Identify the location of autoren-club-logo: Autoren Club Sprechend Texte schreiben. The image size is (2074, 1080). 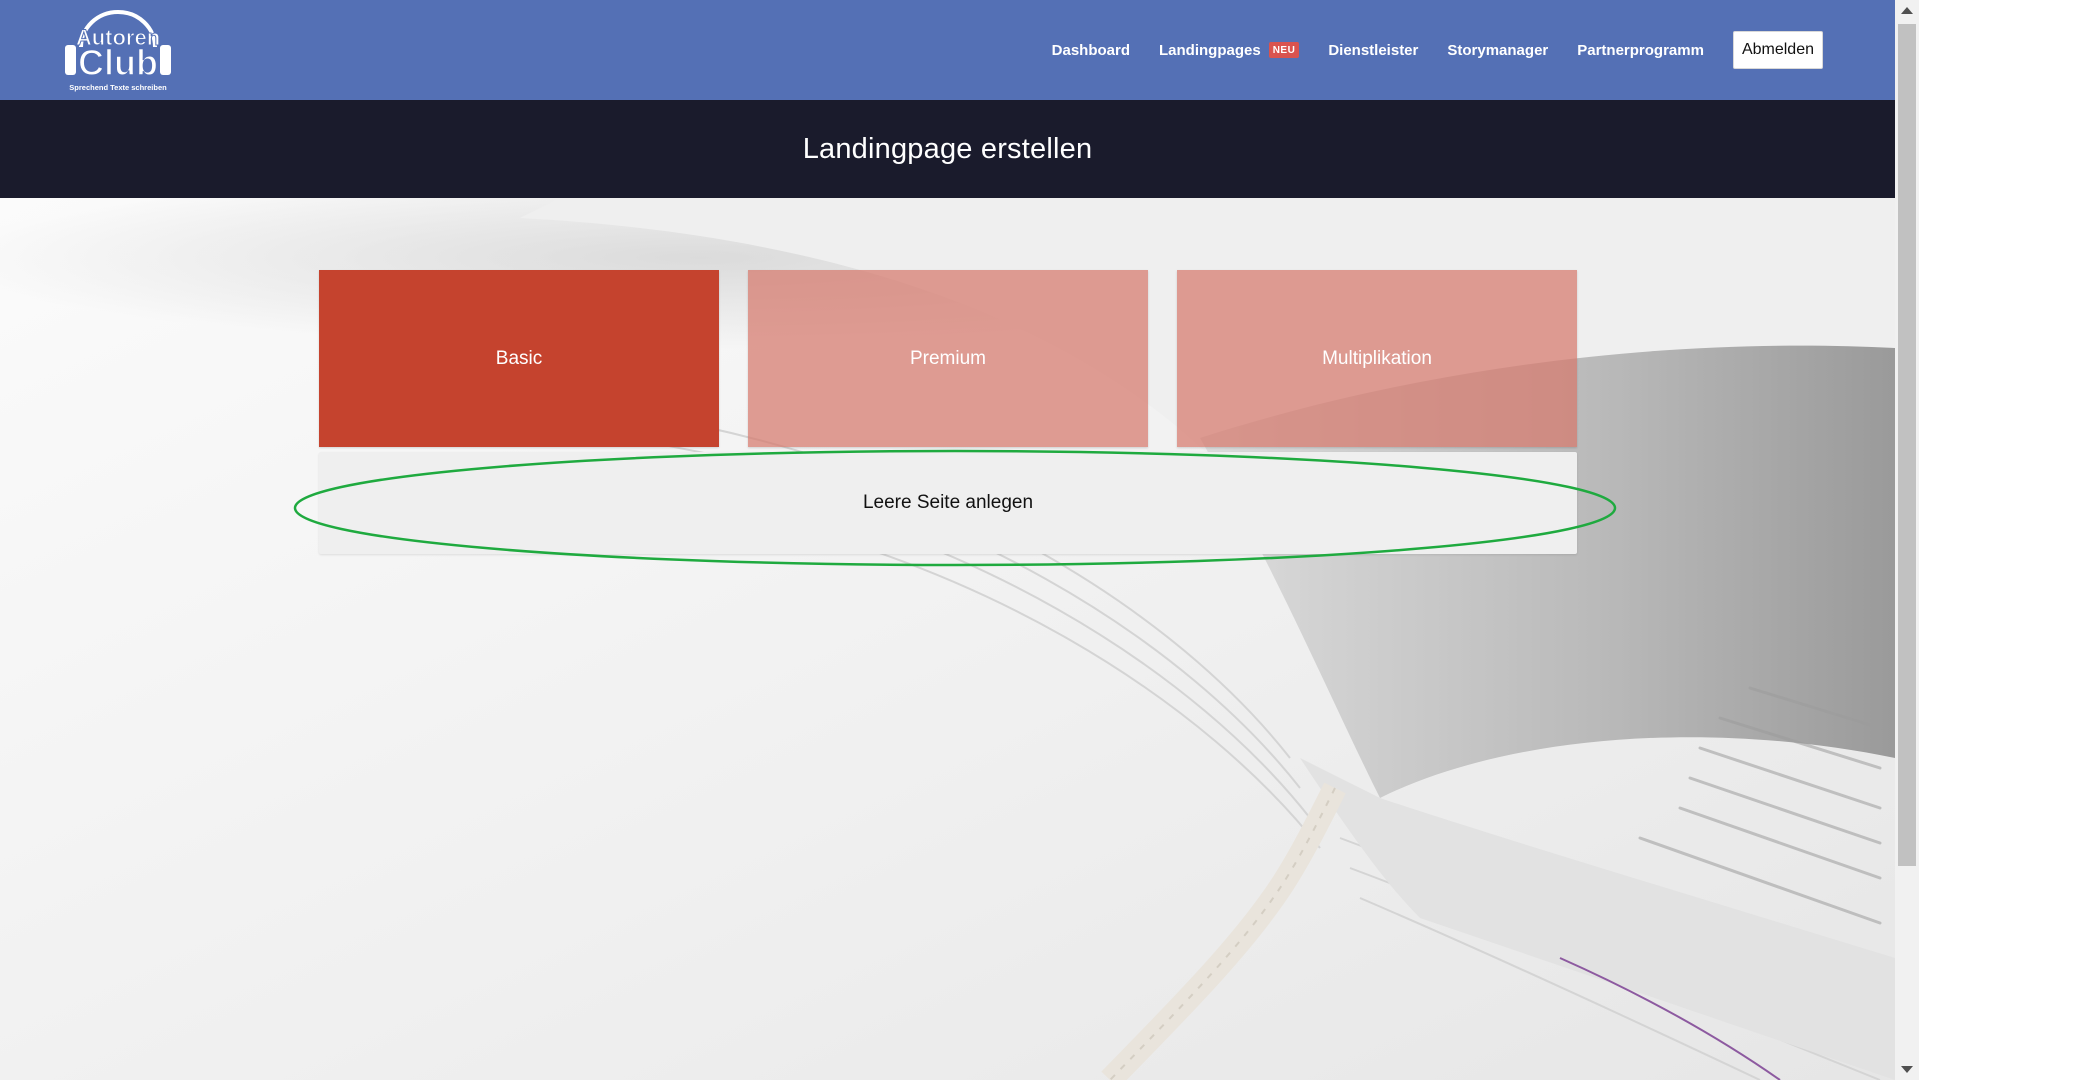
(118, 51).